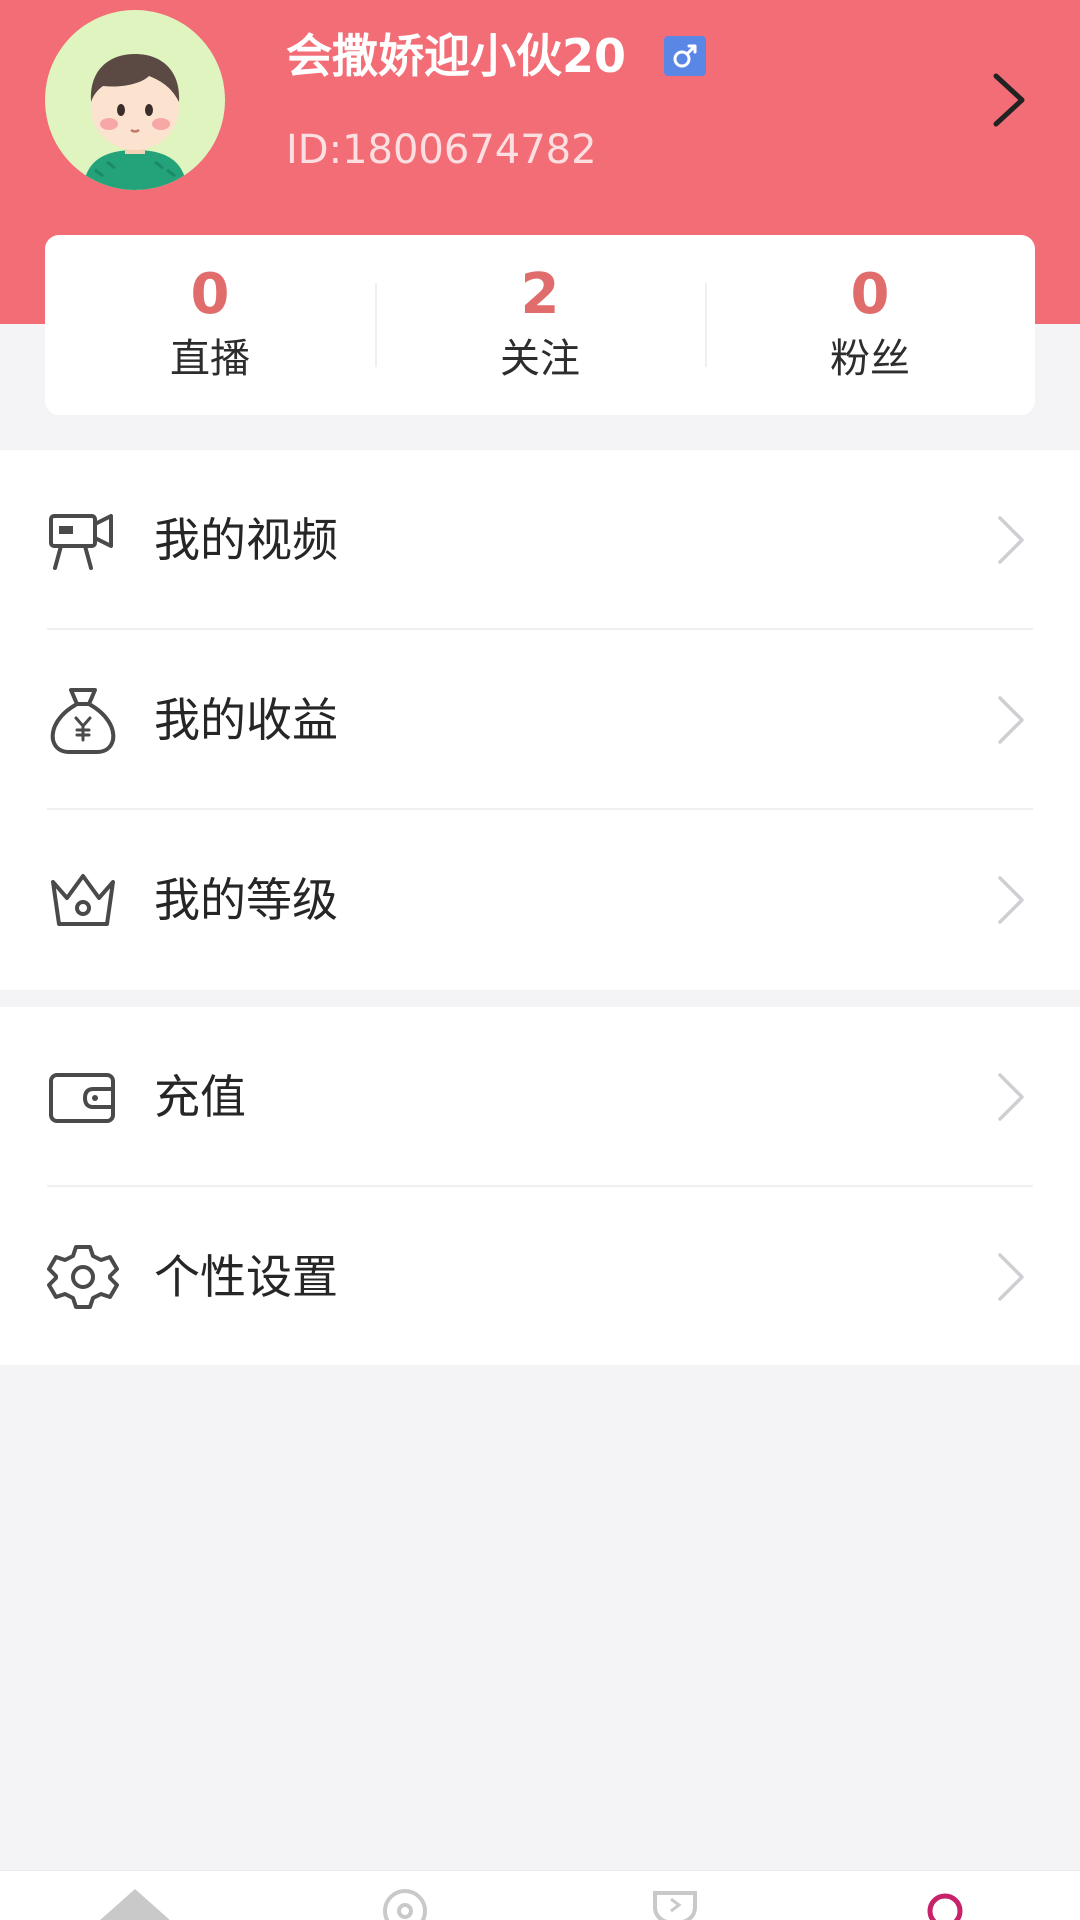 The width and height of the screenshot is (1080, 1920). What do you see at coordinates (246, 540) in the screenshot?
I see `menu-label: 我的视频` at bounding box center [246, 540].